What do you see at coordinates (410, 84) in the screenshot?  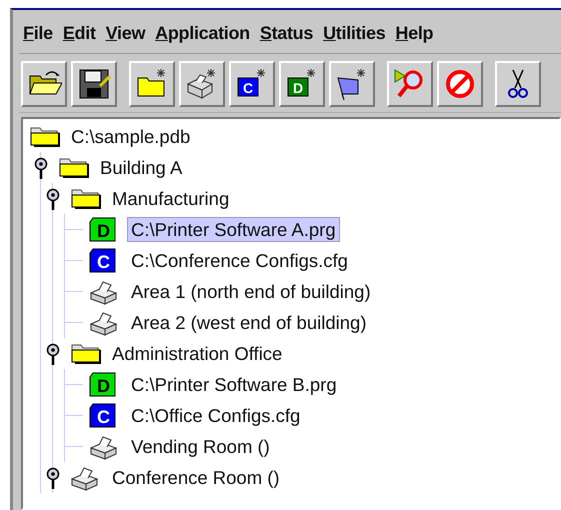 I see `magnifier-button` at bounding box center [410, 84].